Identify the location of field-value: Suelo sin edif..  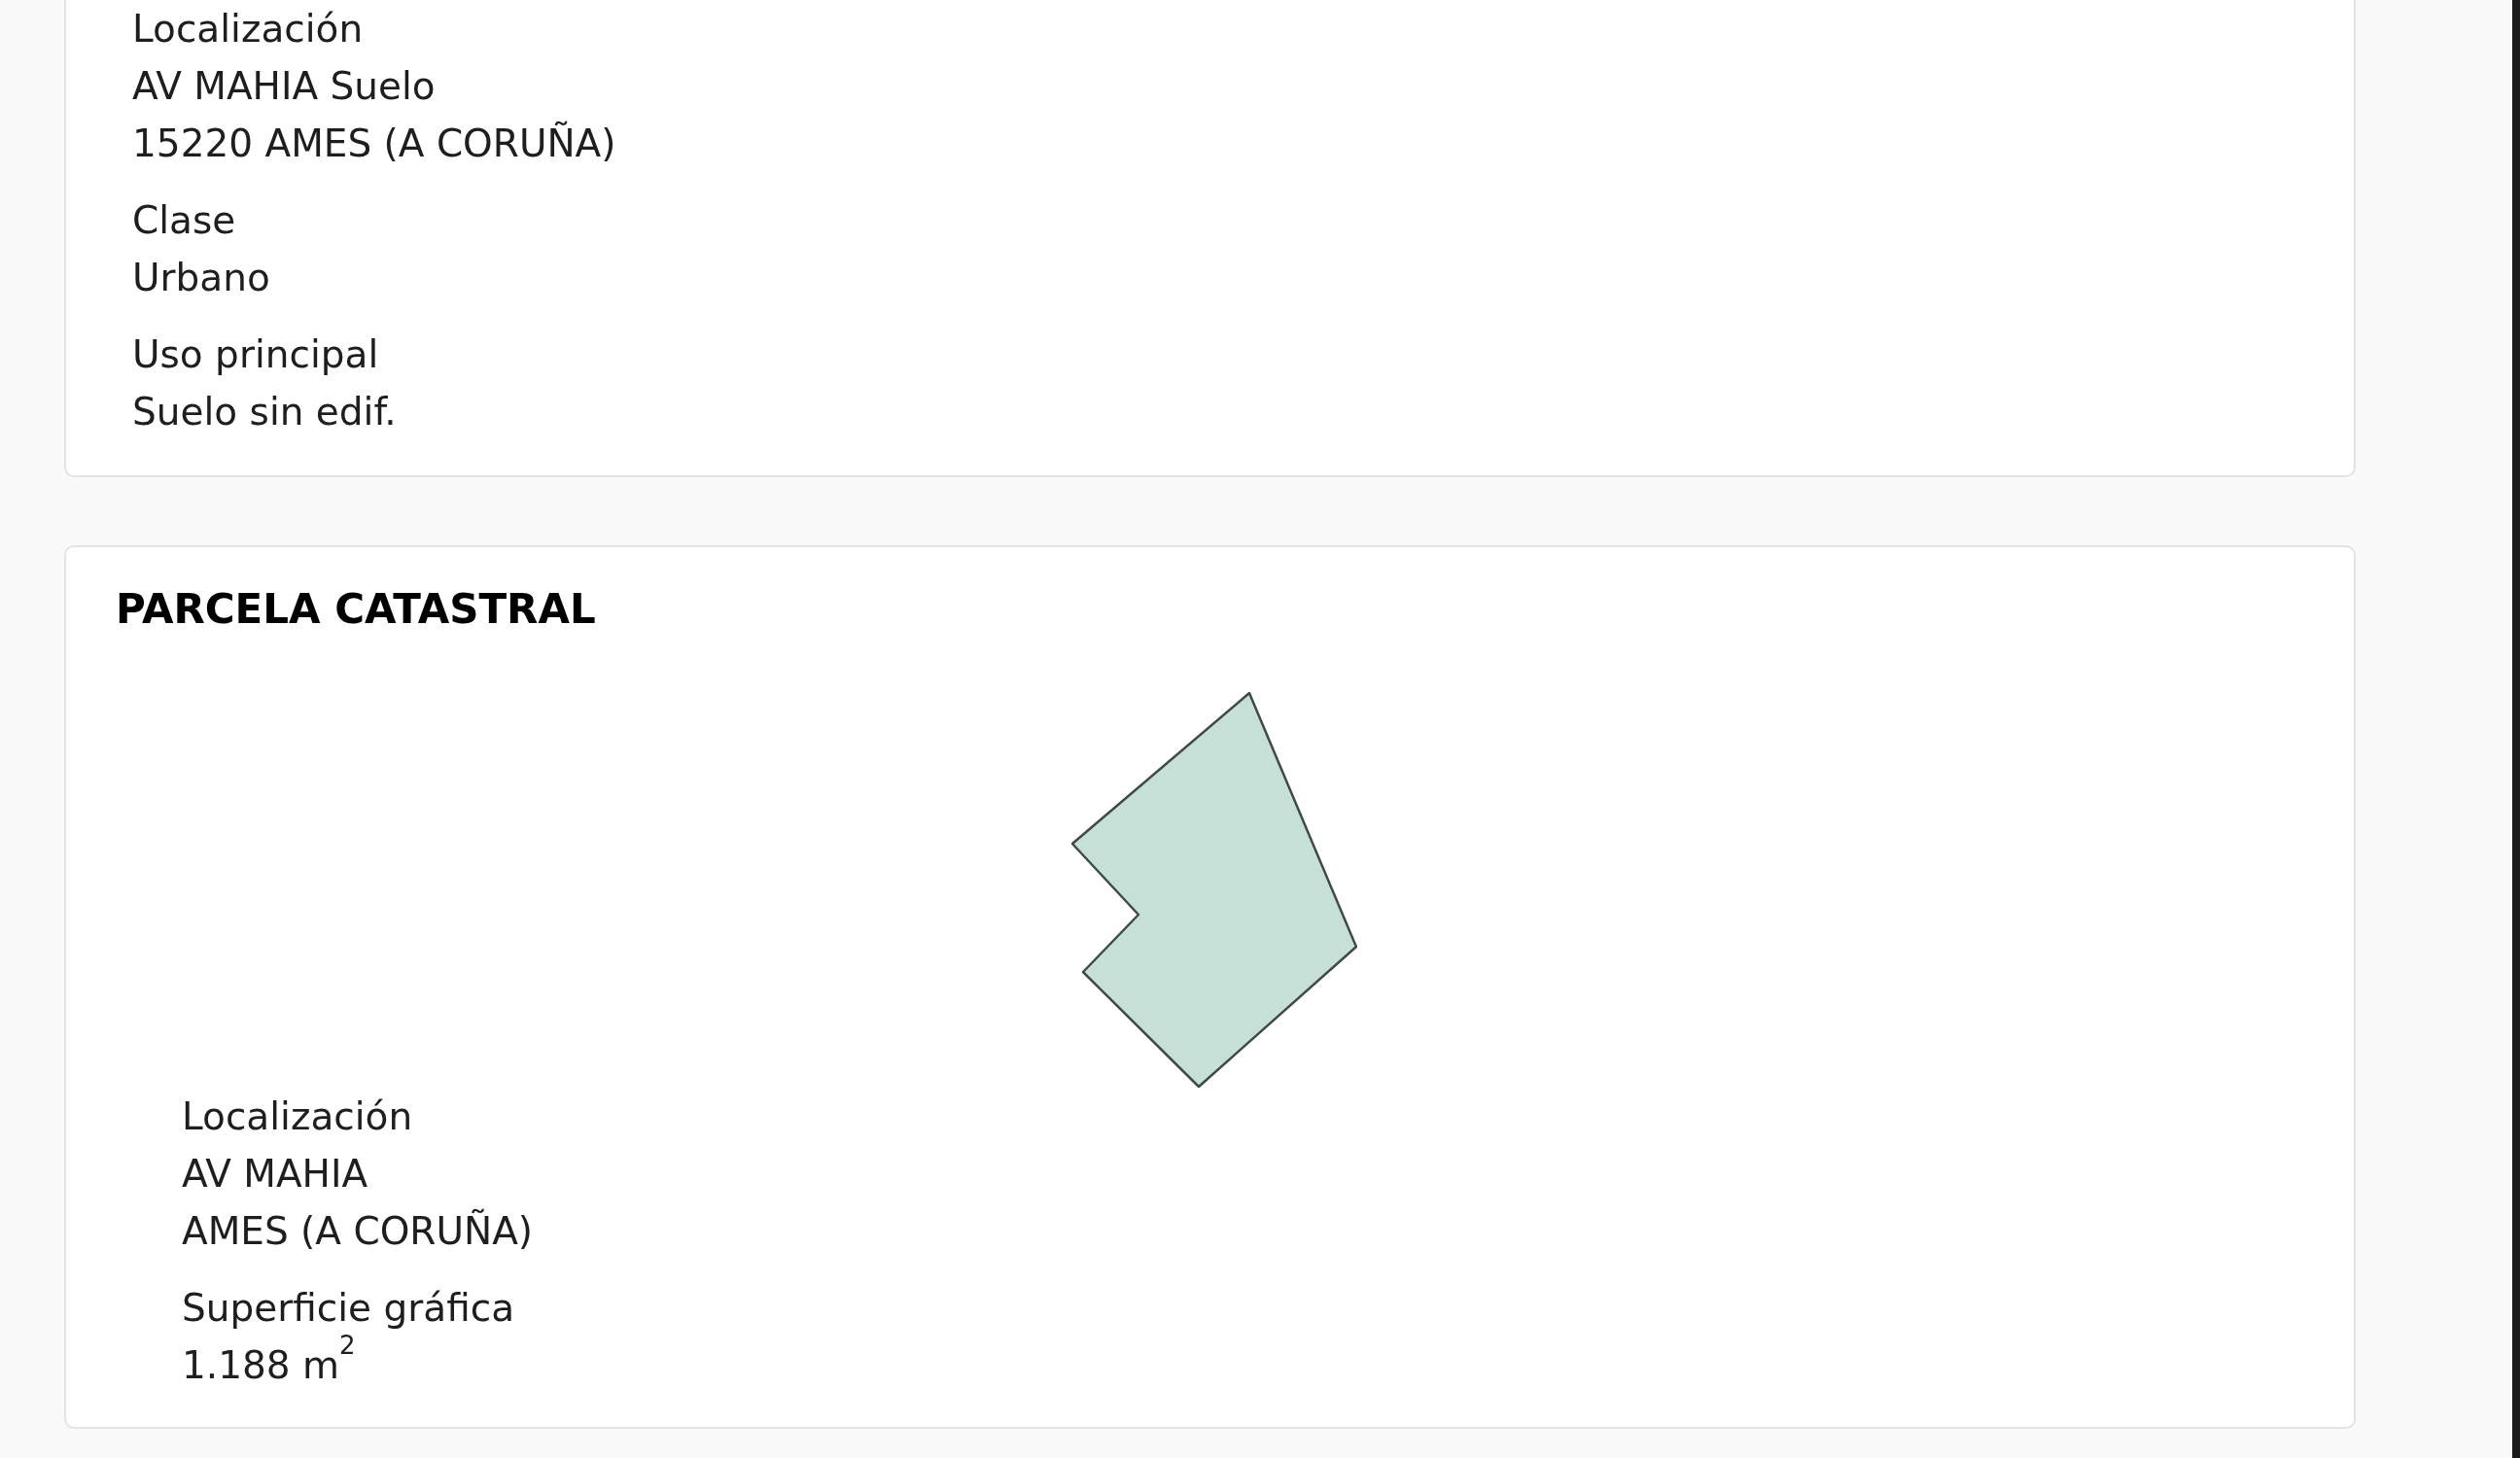
(264, 412).